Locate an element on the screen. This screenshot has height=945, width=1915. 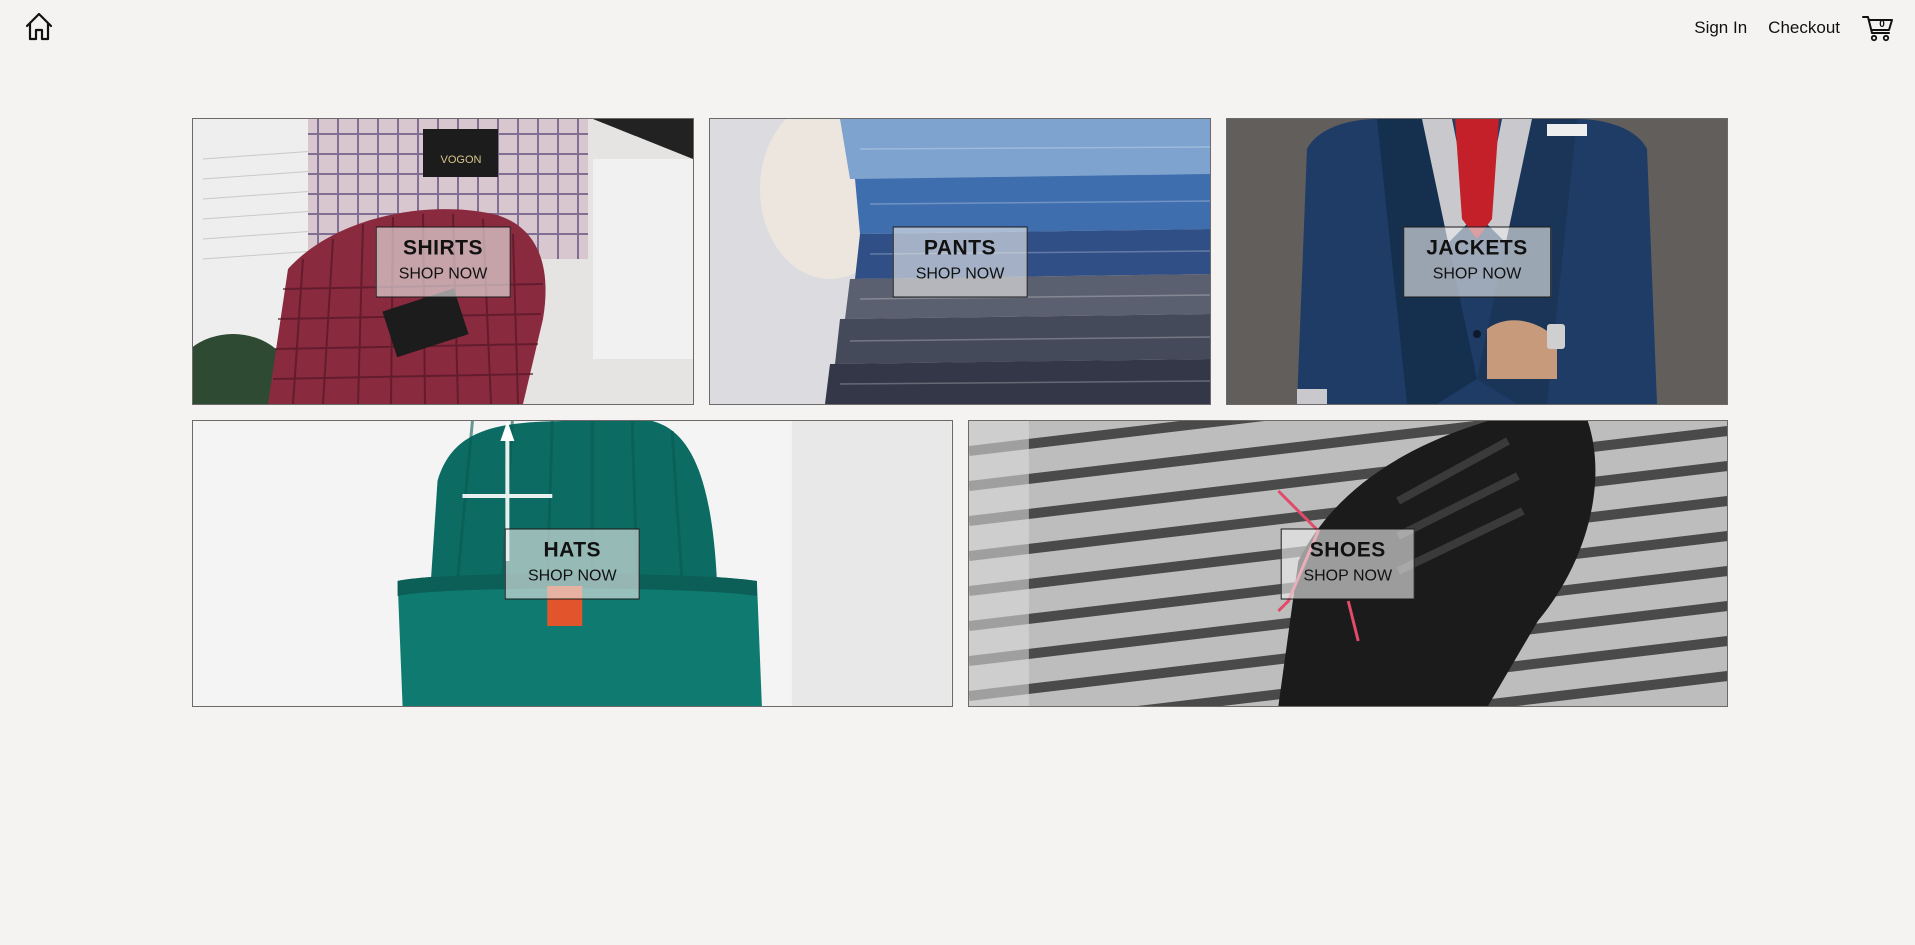
header-nav: Sign In Checkout 0 is located at coordinates (1794, 28).